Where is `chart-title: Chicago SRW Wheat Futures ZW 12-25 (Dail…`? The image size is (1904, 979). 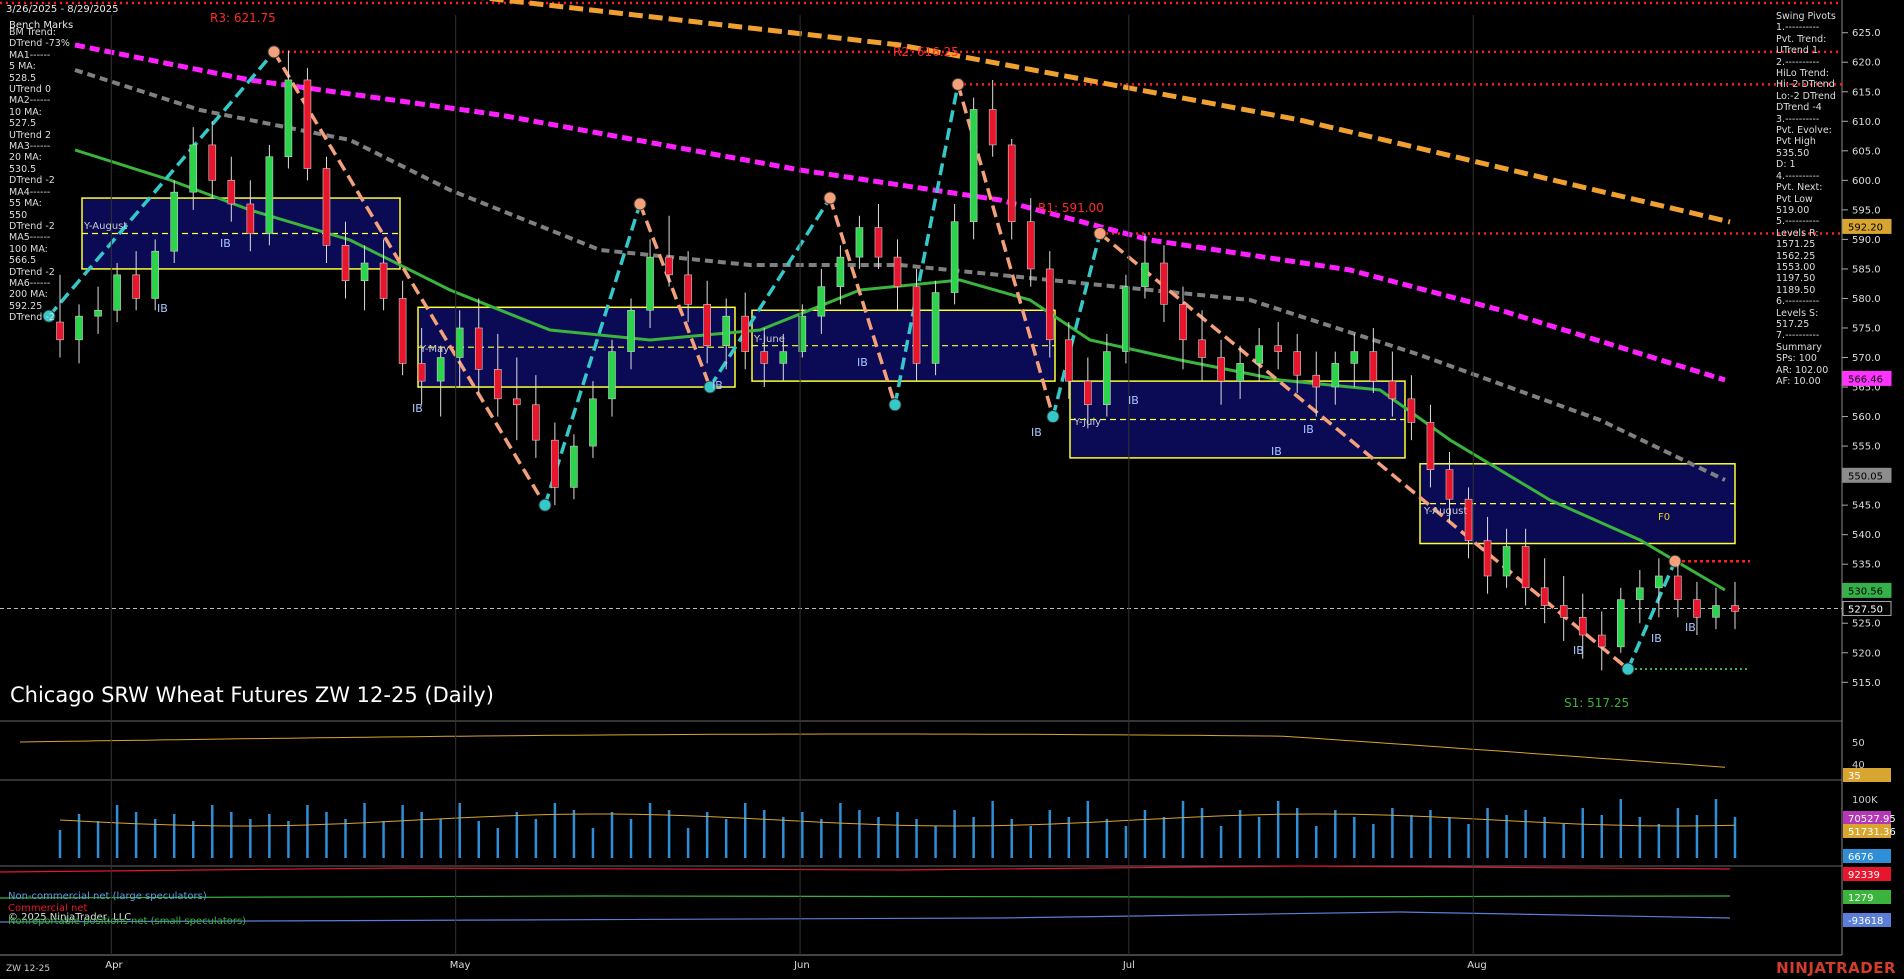 chart-title: Chicago SRW Wheat Futures ZW 12-25 (Dail… is located at coordinates (252, 695).